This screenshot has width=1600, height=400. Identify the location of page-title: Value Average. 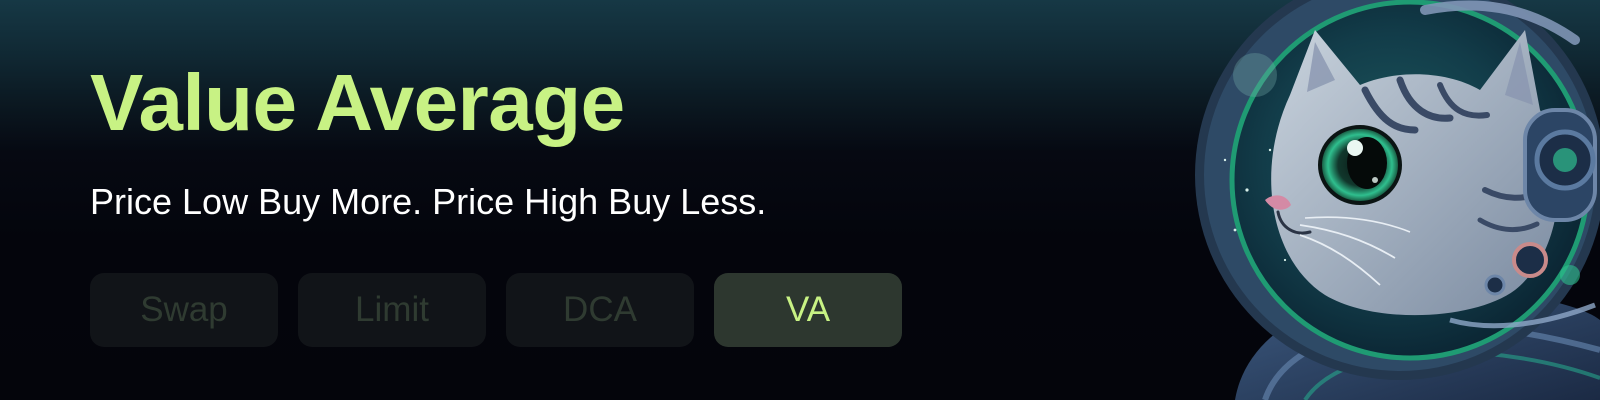
(357, 102).